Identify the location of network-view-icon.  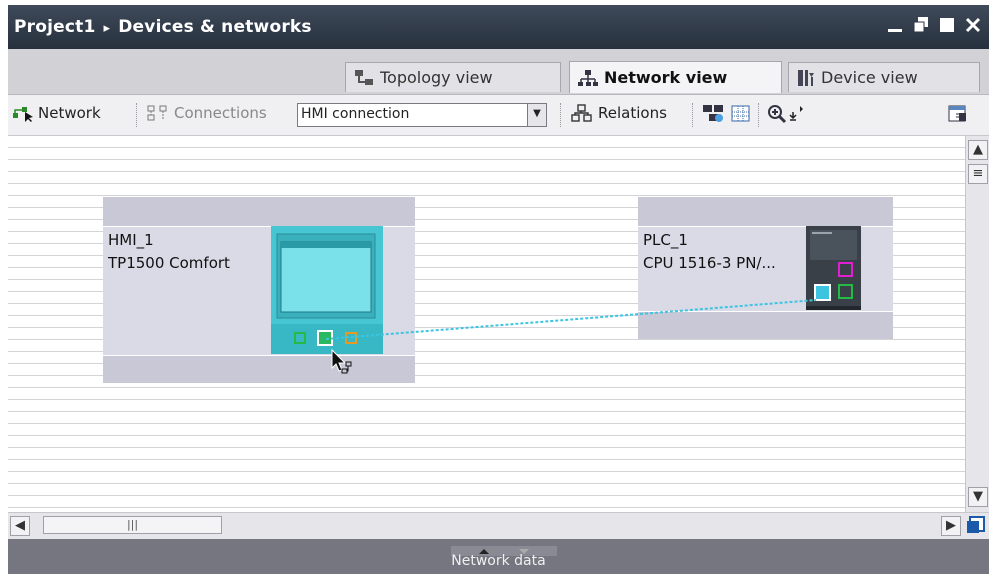
(588, 78).